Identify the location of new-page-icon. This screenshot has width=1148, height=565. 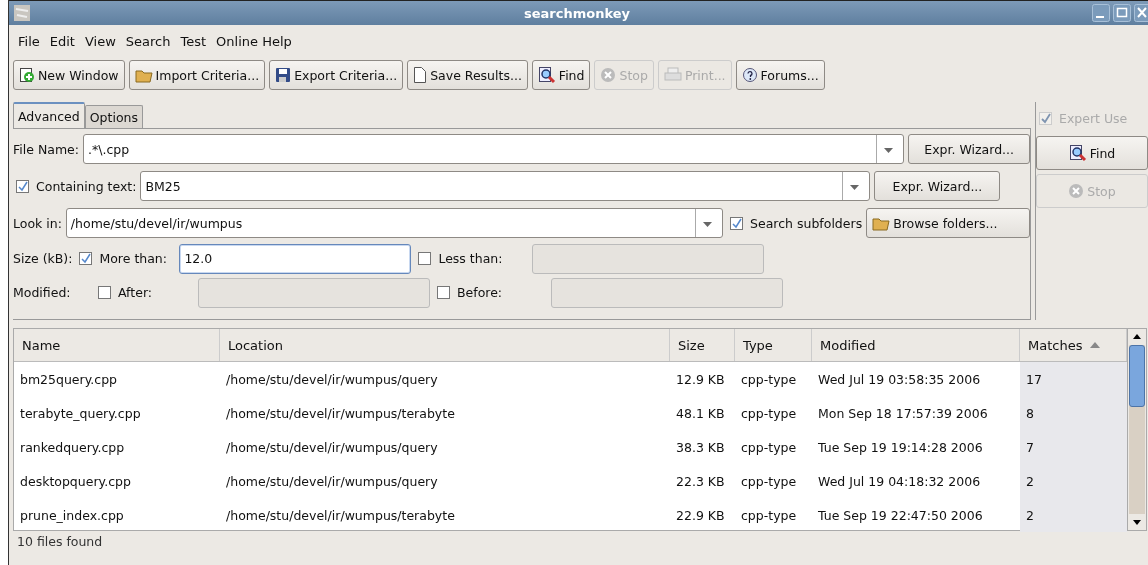
(27, 75).